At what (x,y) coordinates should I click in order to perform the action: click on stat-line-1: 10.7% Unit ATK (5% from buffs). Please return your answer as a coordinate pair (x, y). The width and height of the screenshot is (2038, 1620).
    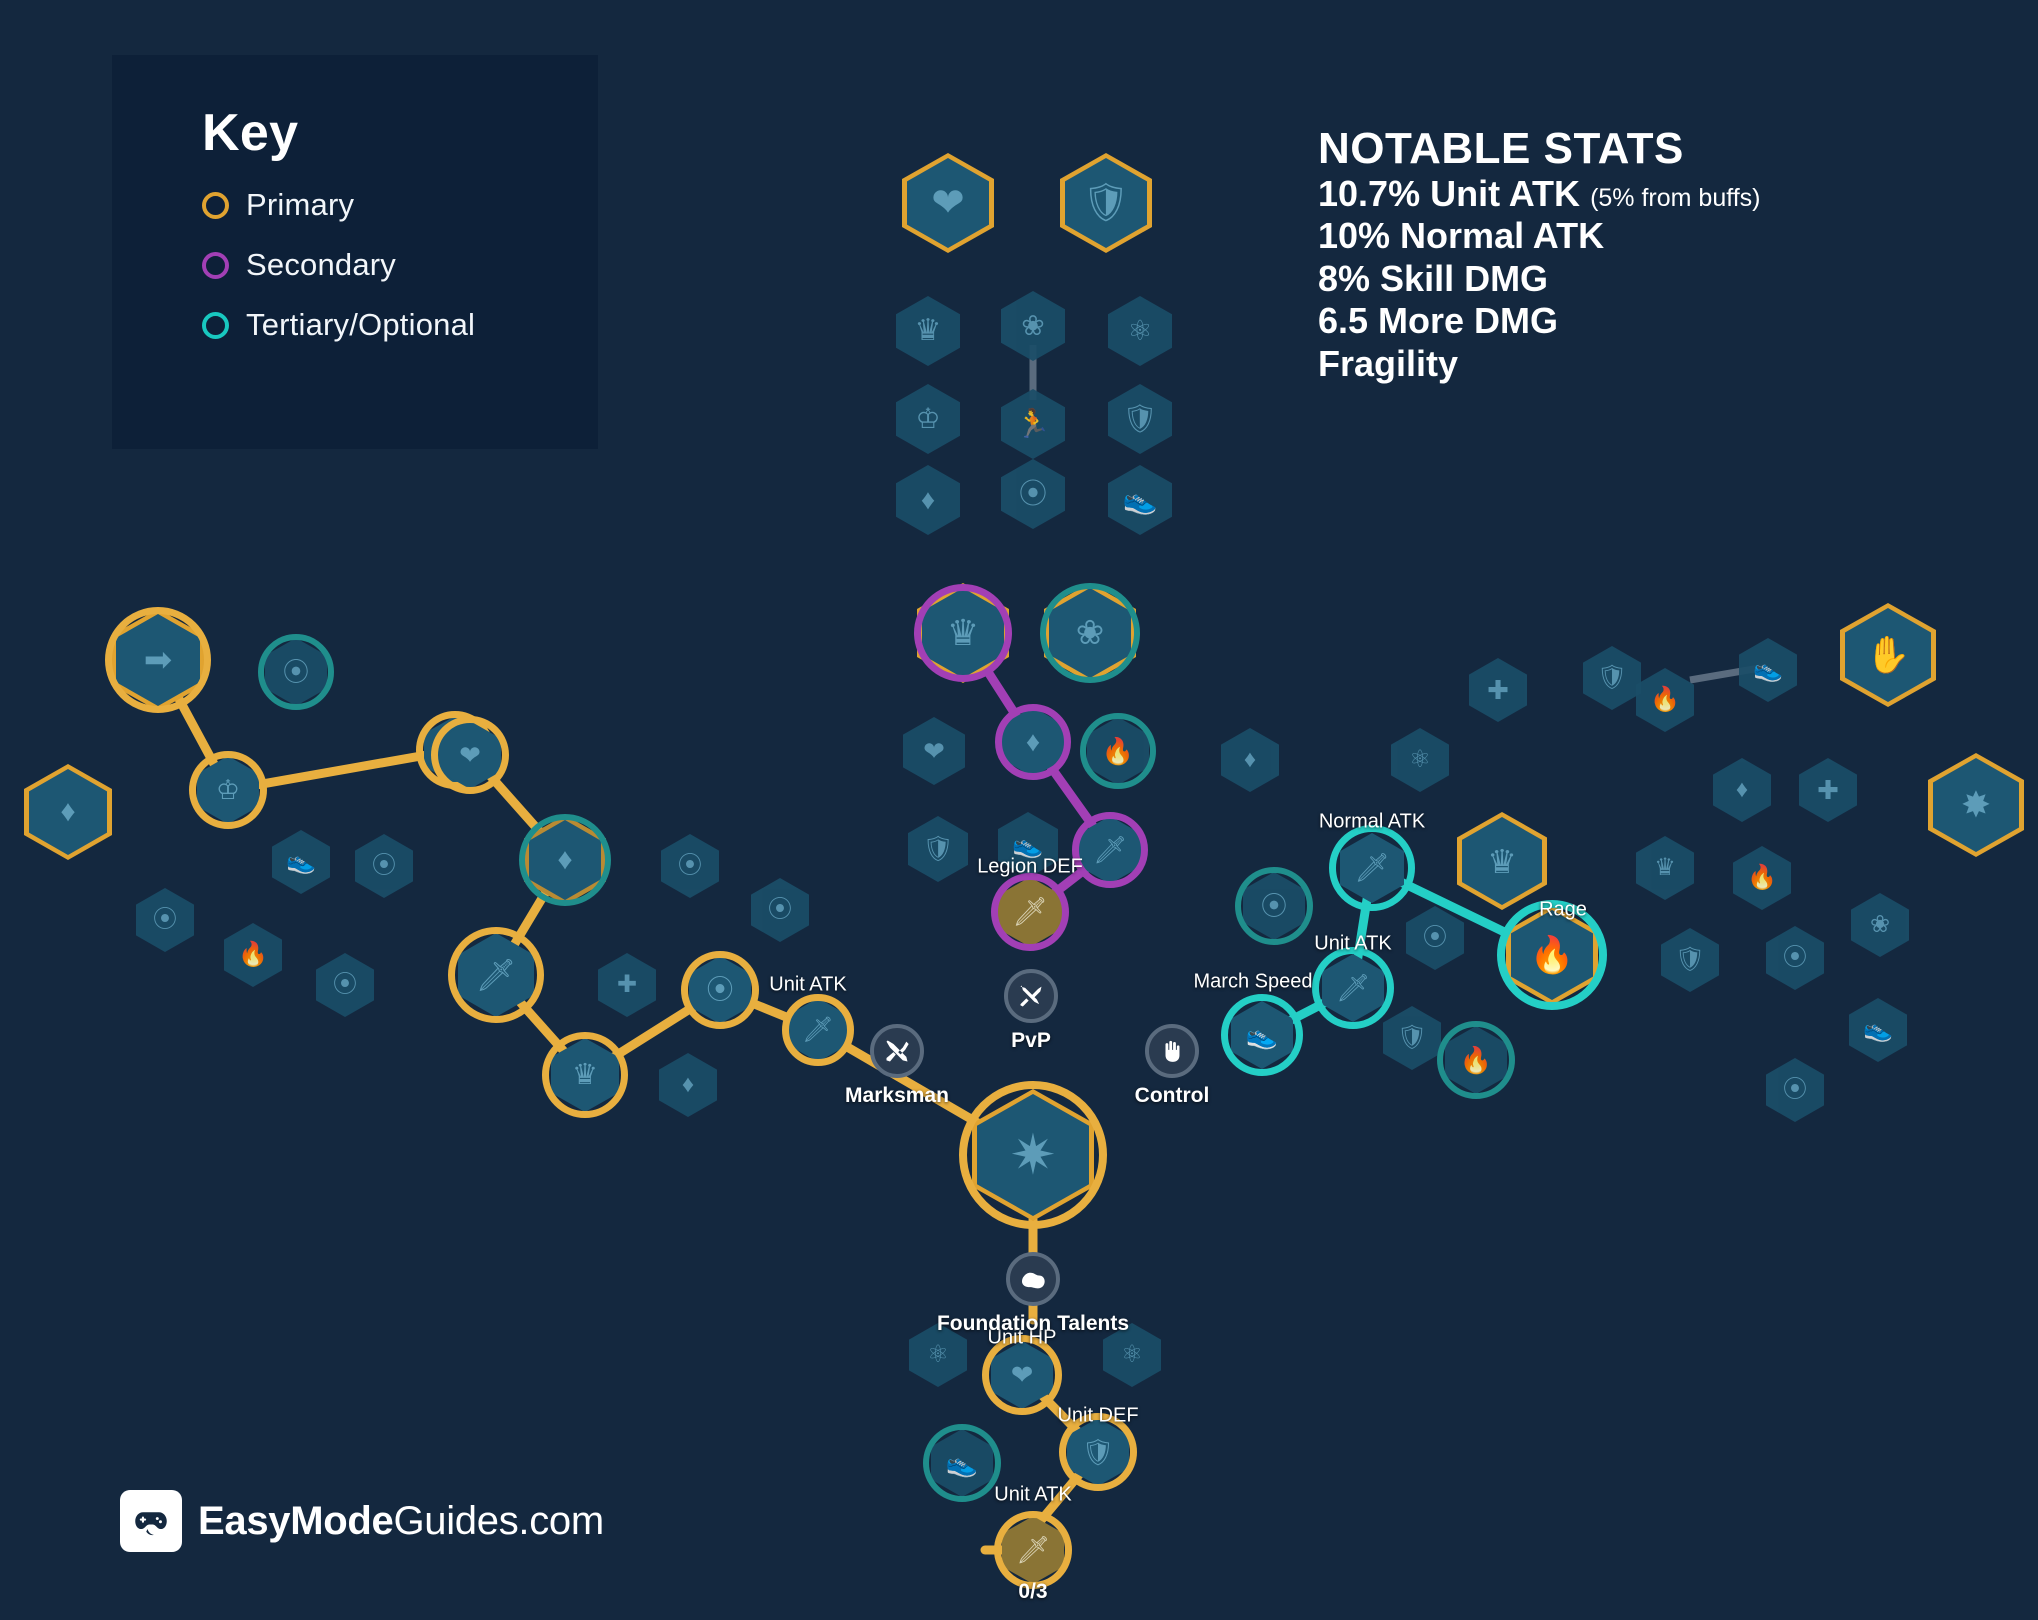
    Looking at the image, I should click on (1539, 194).